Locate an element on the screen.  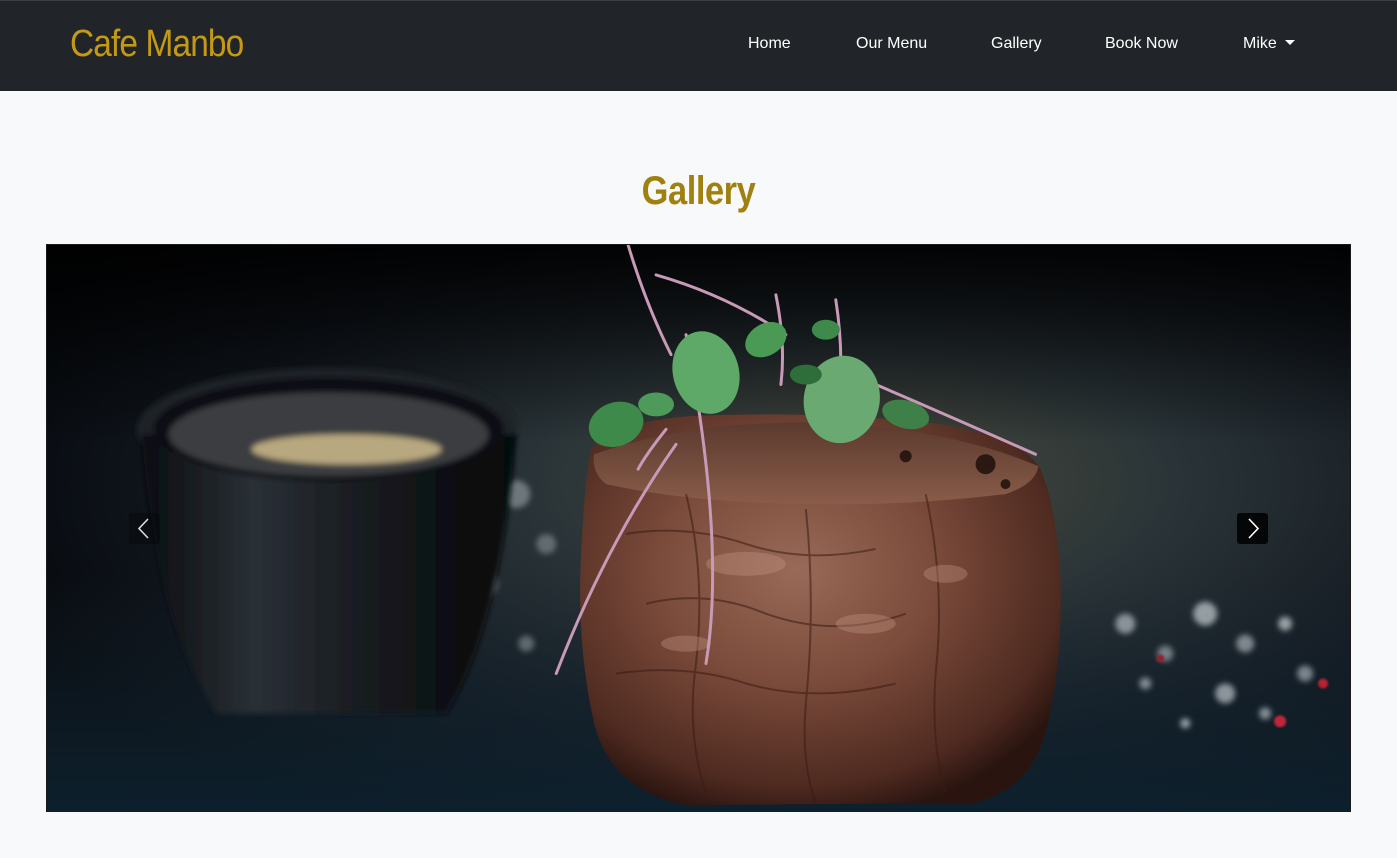
chevron-right-icon is located at coordinates (1254, 528).